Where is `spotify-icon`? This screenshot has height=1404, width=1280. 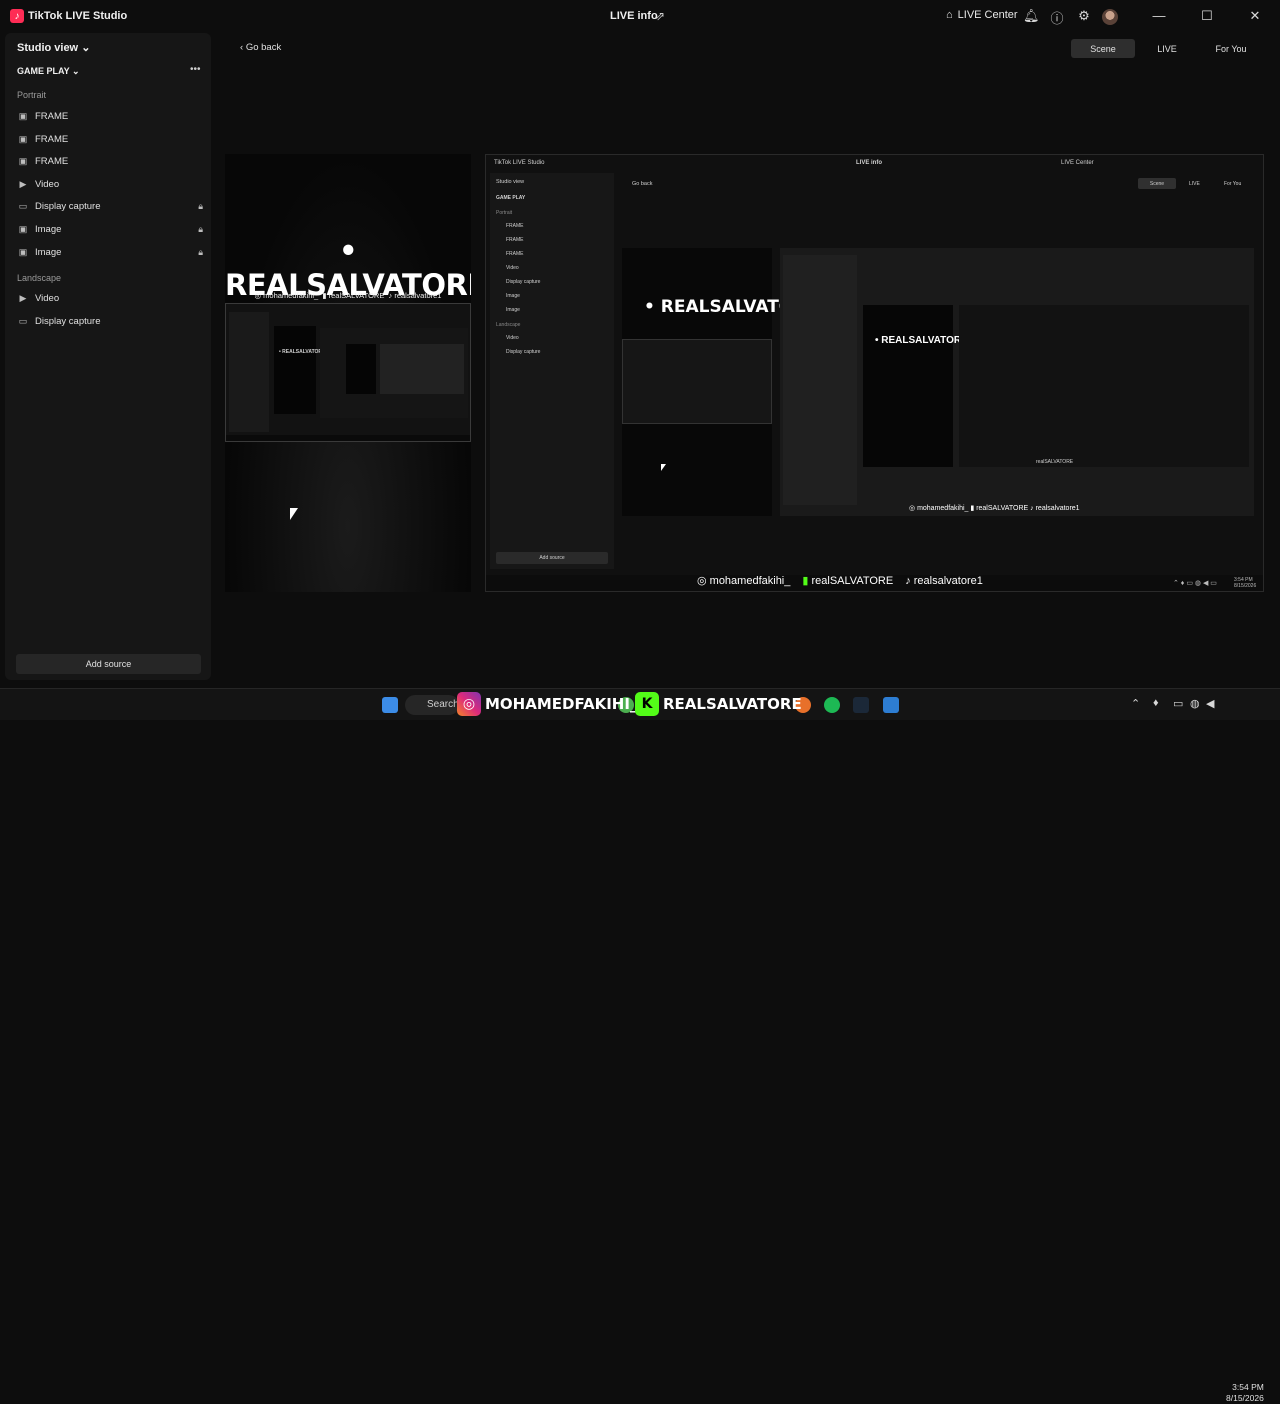
spotify-icon is located at coordinates (832, 705).